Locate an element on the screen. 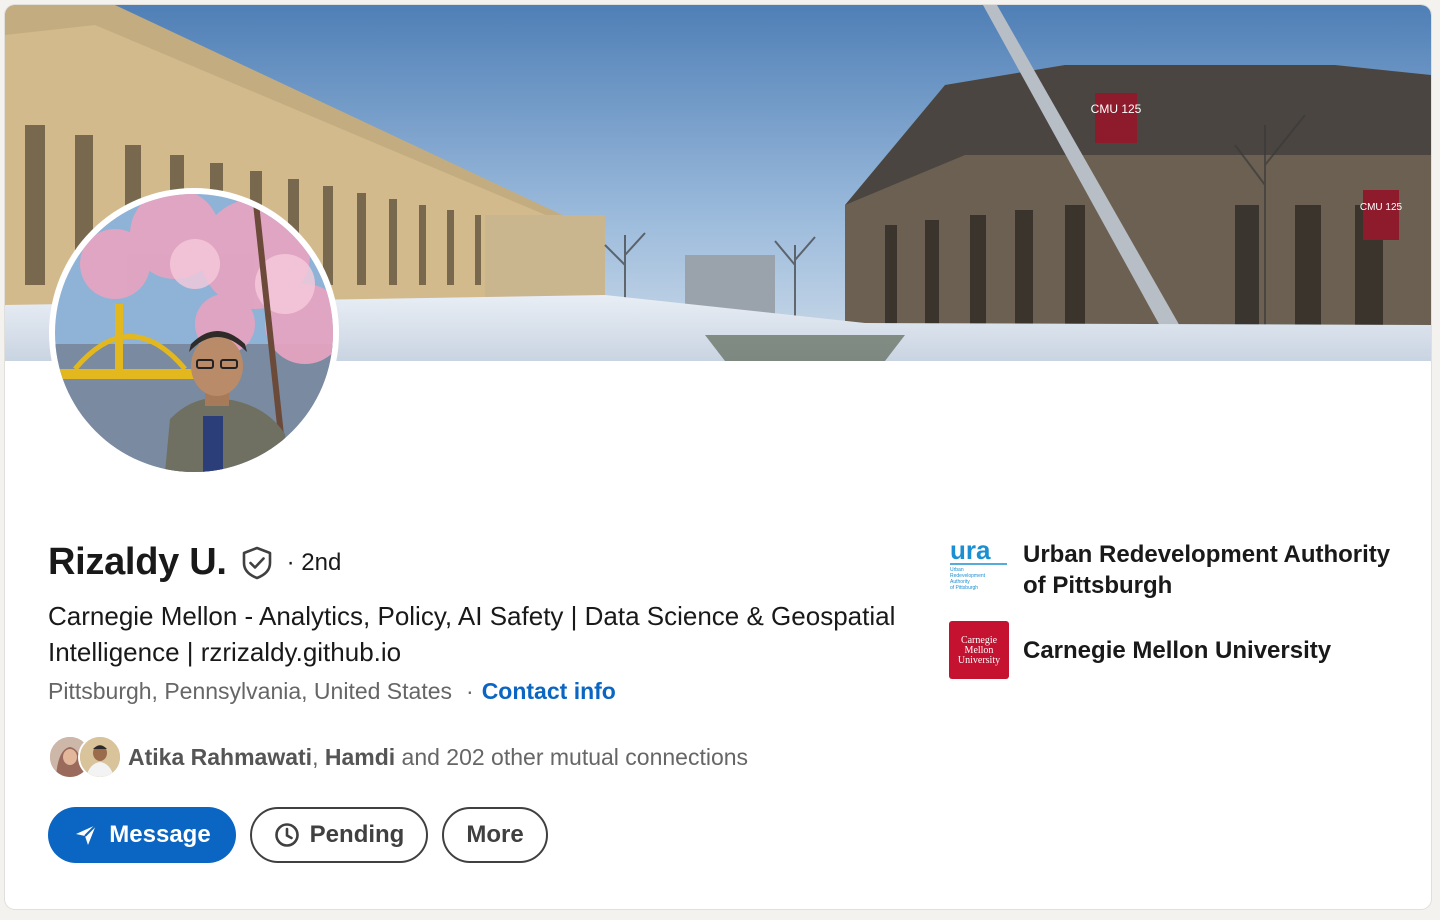  org-name-cmu: Carnegie Mellon University is located at coordinates (1177, 650).